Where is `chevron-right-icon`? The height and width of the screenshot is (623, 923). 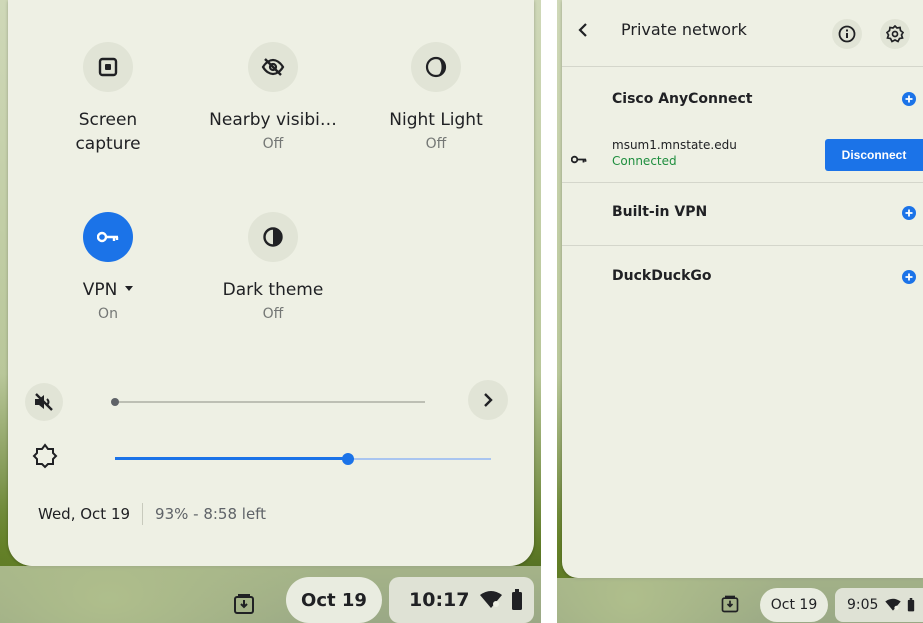
chevron-right-icon is located at coordinates (488, 400).